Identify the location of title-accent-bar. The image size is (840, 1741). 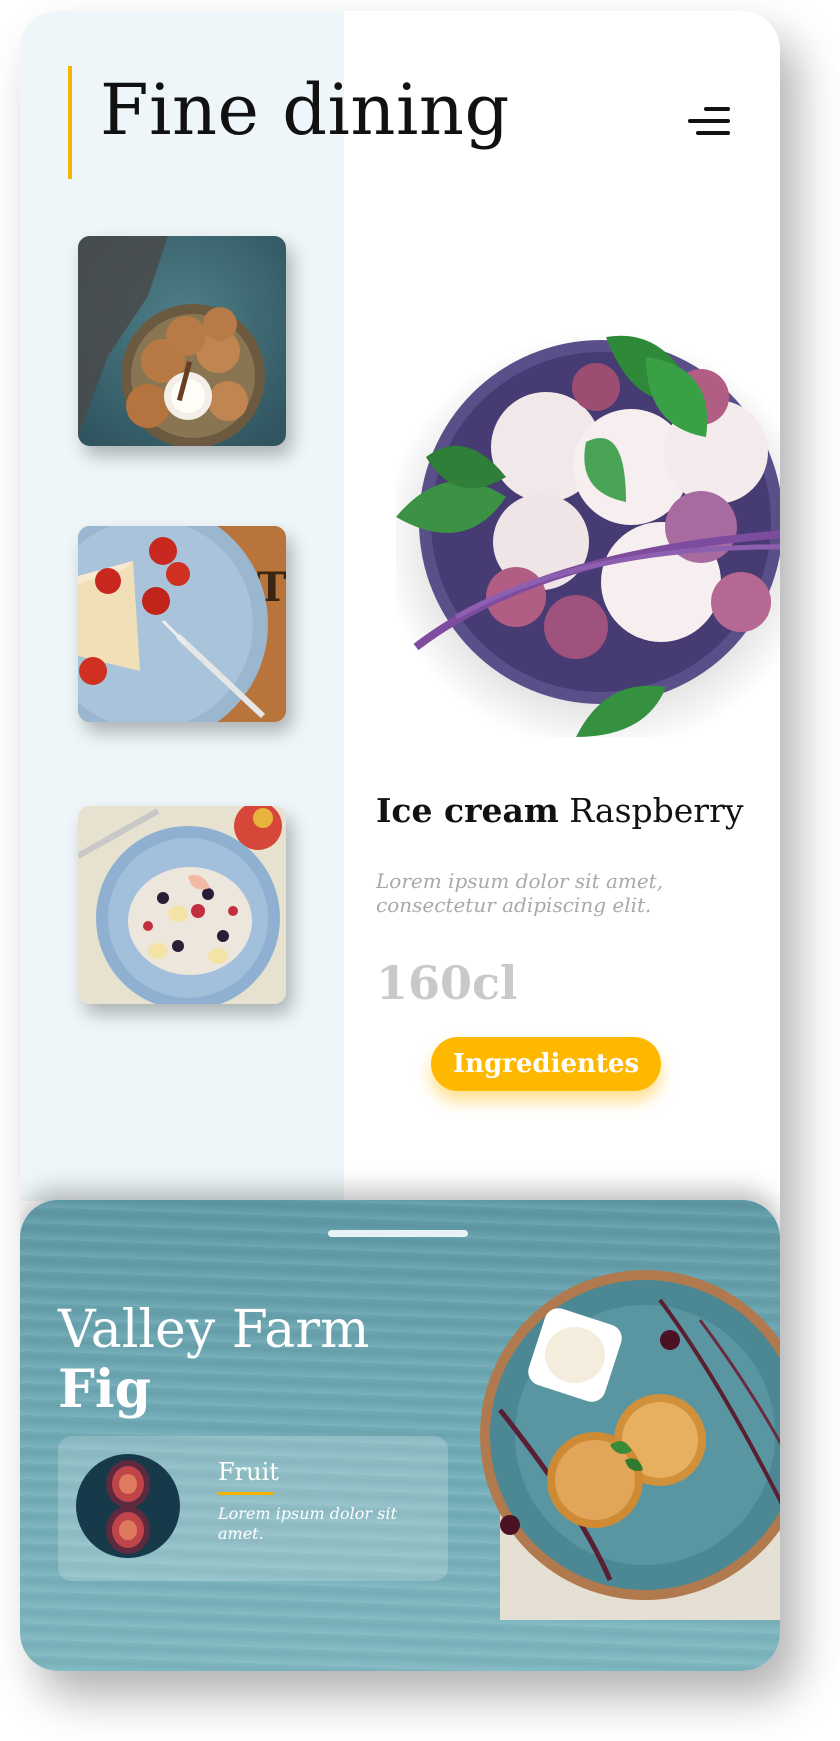
(70, 122).